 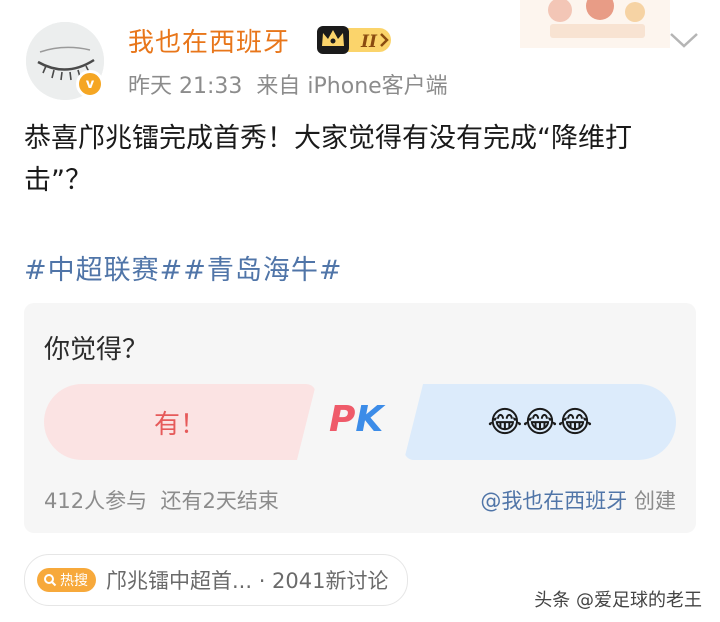 What do you see at coordinates (183, 267) in the screenshot?
I see `hashtags: #中超联赛##青岛海牛#` at bounding box center [183, 267].